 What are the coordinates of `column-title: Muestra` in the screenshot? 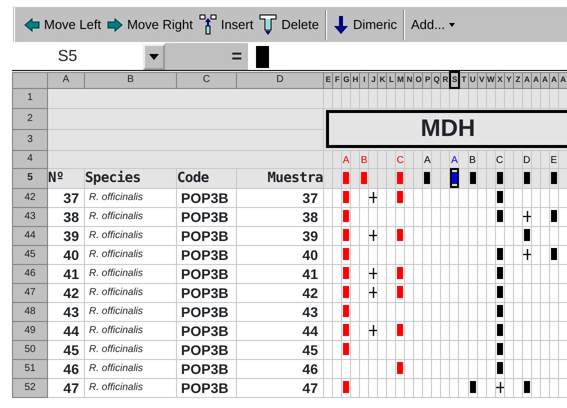 It's located at (280, 178).